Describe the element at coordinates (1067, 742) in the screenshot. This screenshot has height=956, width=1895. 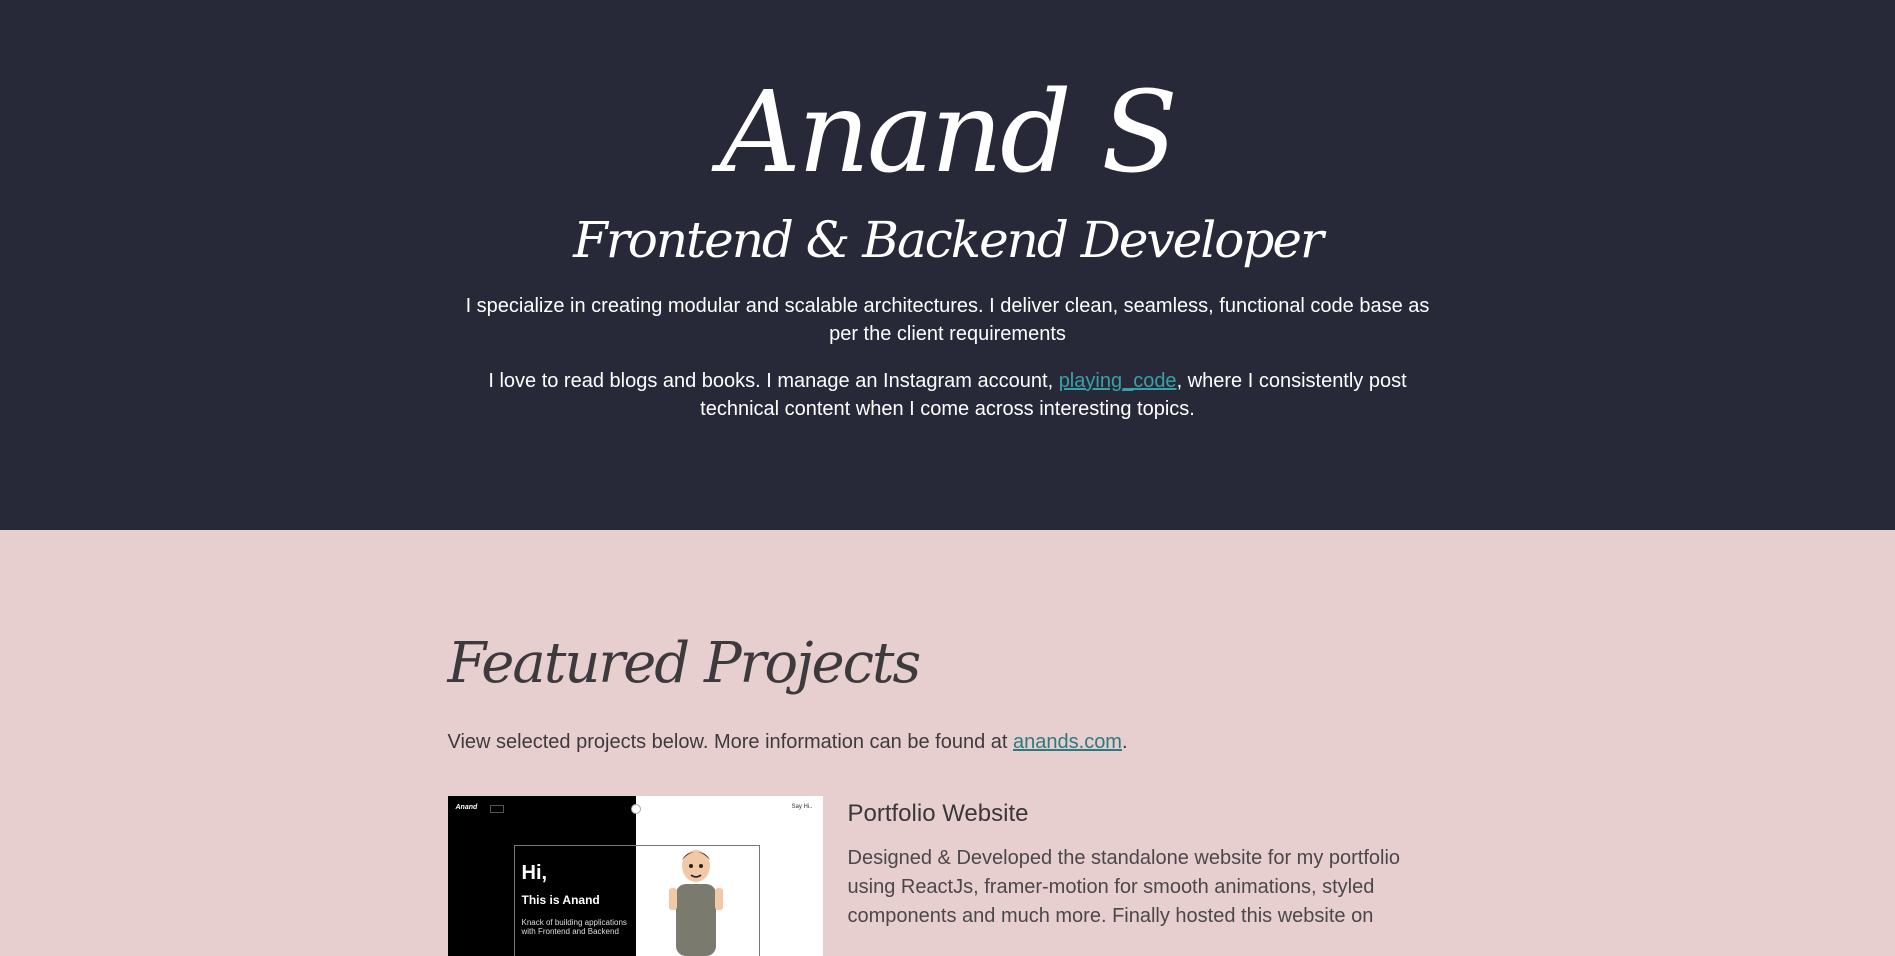
I see `website-link: anands.com` at that location.